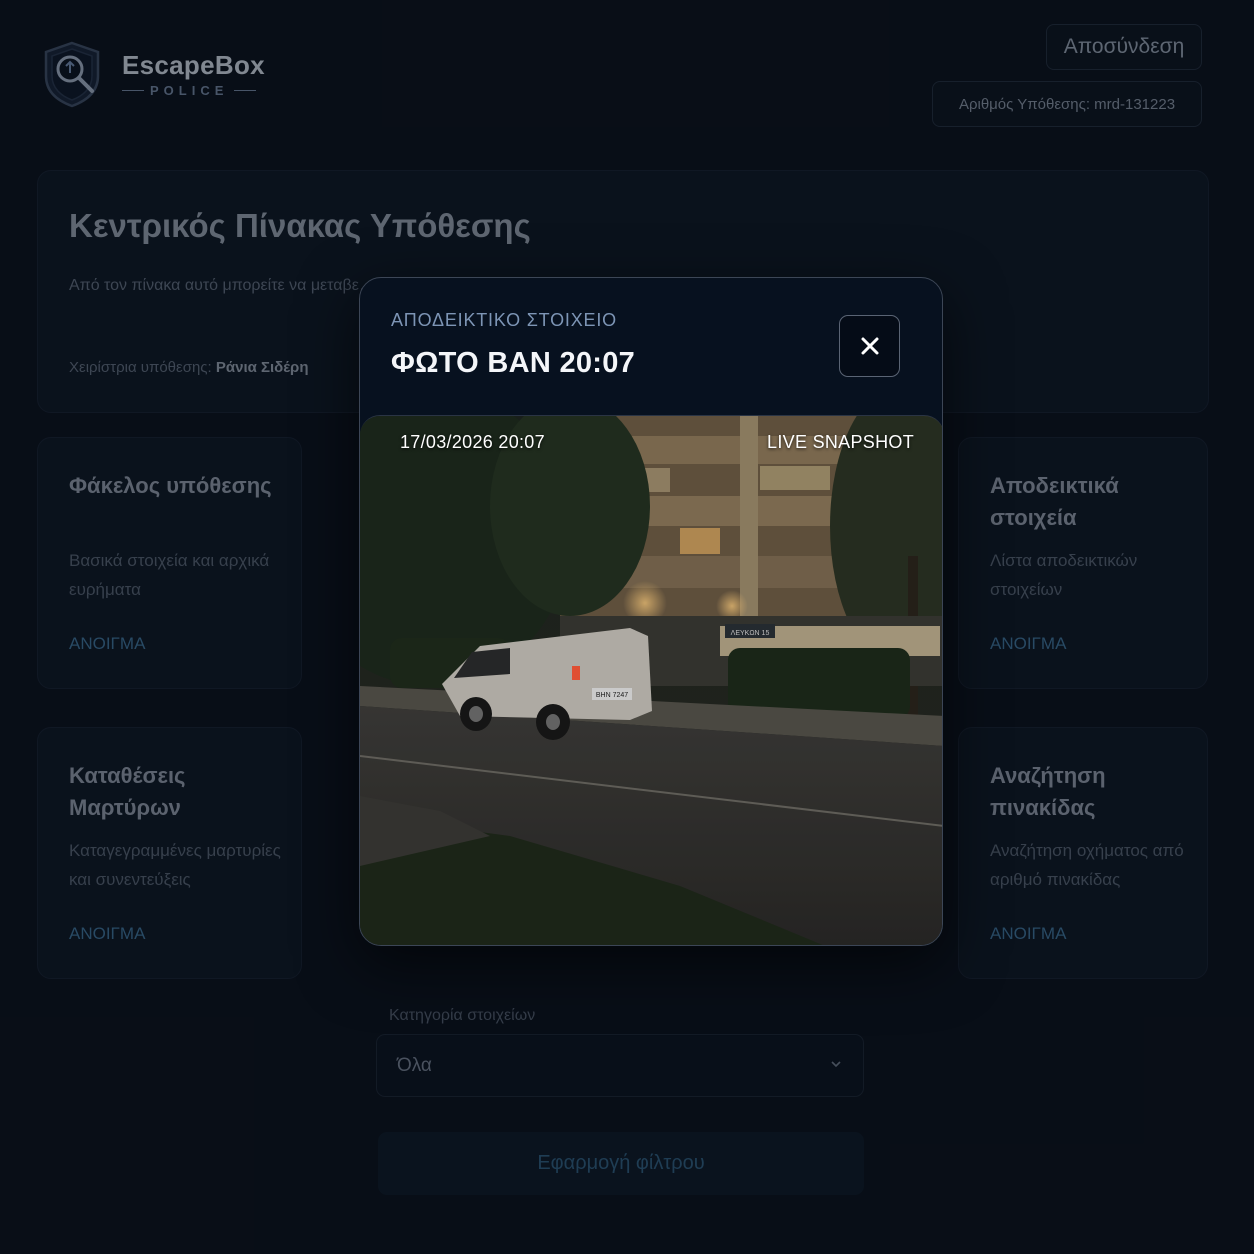 This screenshot has width=1254, height=1254. Describe the element at coordinates (504, 320) in the screenshot. I see `modal-eyebrow: ΑΠΟΔΕΙΚΤΙΚΟ ΣΤΟΙΧΕΙΟ` at that location.